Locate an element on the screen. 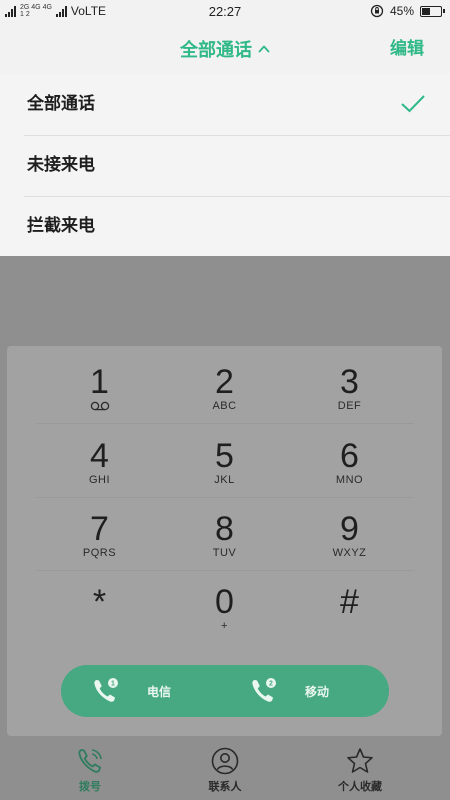 This screenshot has width=450, height=800. key-digit: 7 is located at coordinates (99, 528).